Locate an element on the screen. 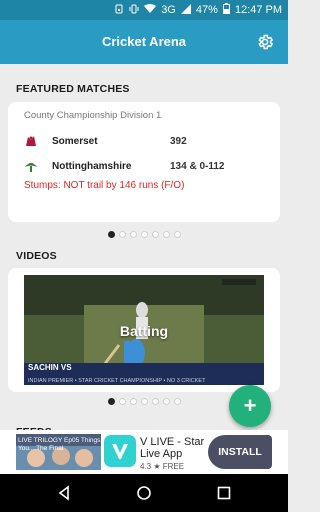 Image resolution: width=320 pixels, height=512 pixels. network-type: 3G is located at coordinates (168, 10).